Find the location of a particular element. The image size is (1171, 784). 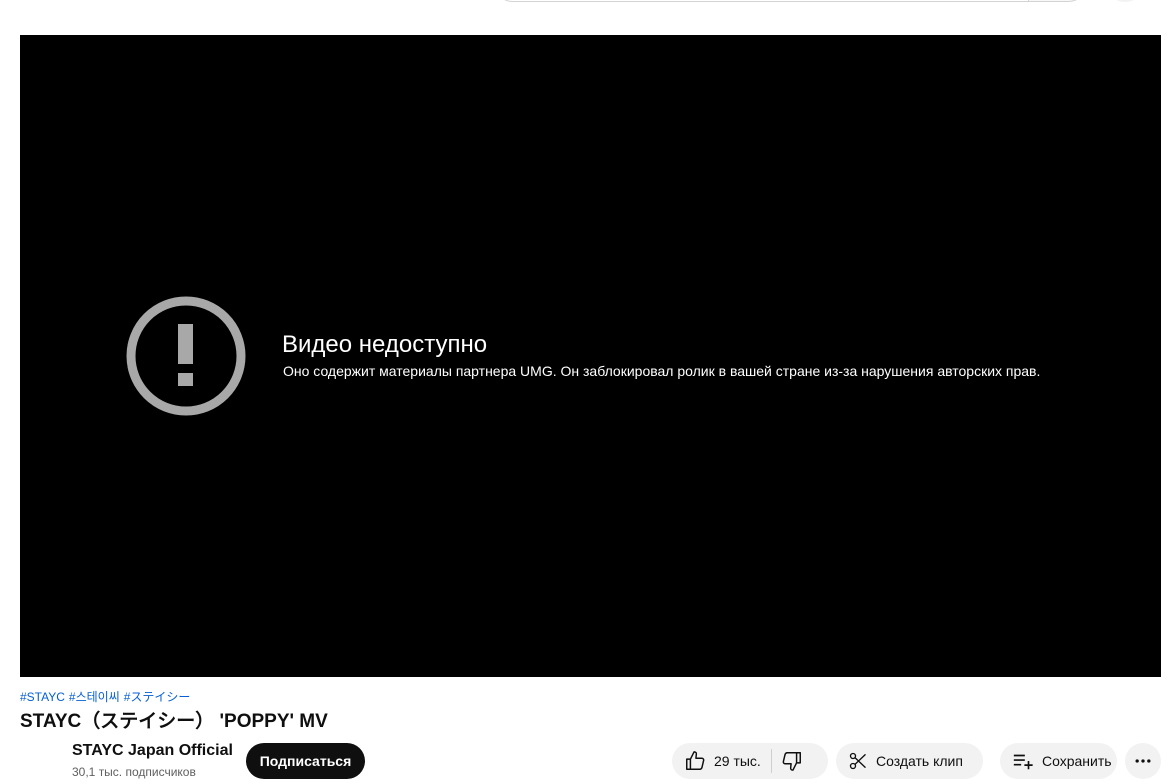

subscribe-button: Подписаться is located at coordinates (305, 761).